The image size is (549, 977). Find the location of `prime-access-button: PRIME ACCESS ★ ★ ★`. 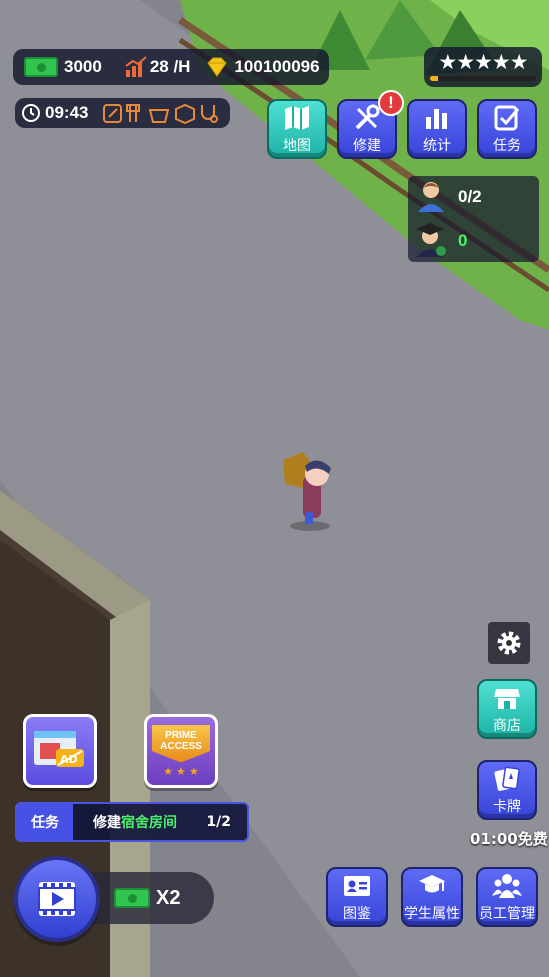

prime-access-button: PRIME ACCESS ★ ★ ★ is located at coordinates (181, 751).